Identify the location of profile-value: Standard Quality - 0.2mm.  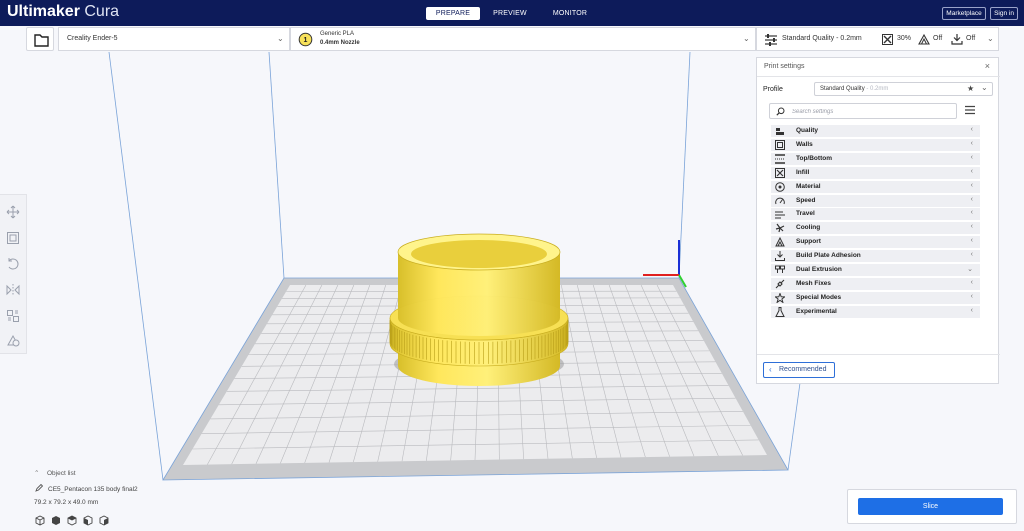
(854, 89).